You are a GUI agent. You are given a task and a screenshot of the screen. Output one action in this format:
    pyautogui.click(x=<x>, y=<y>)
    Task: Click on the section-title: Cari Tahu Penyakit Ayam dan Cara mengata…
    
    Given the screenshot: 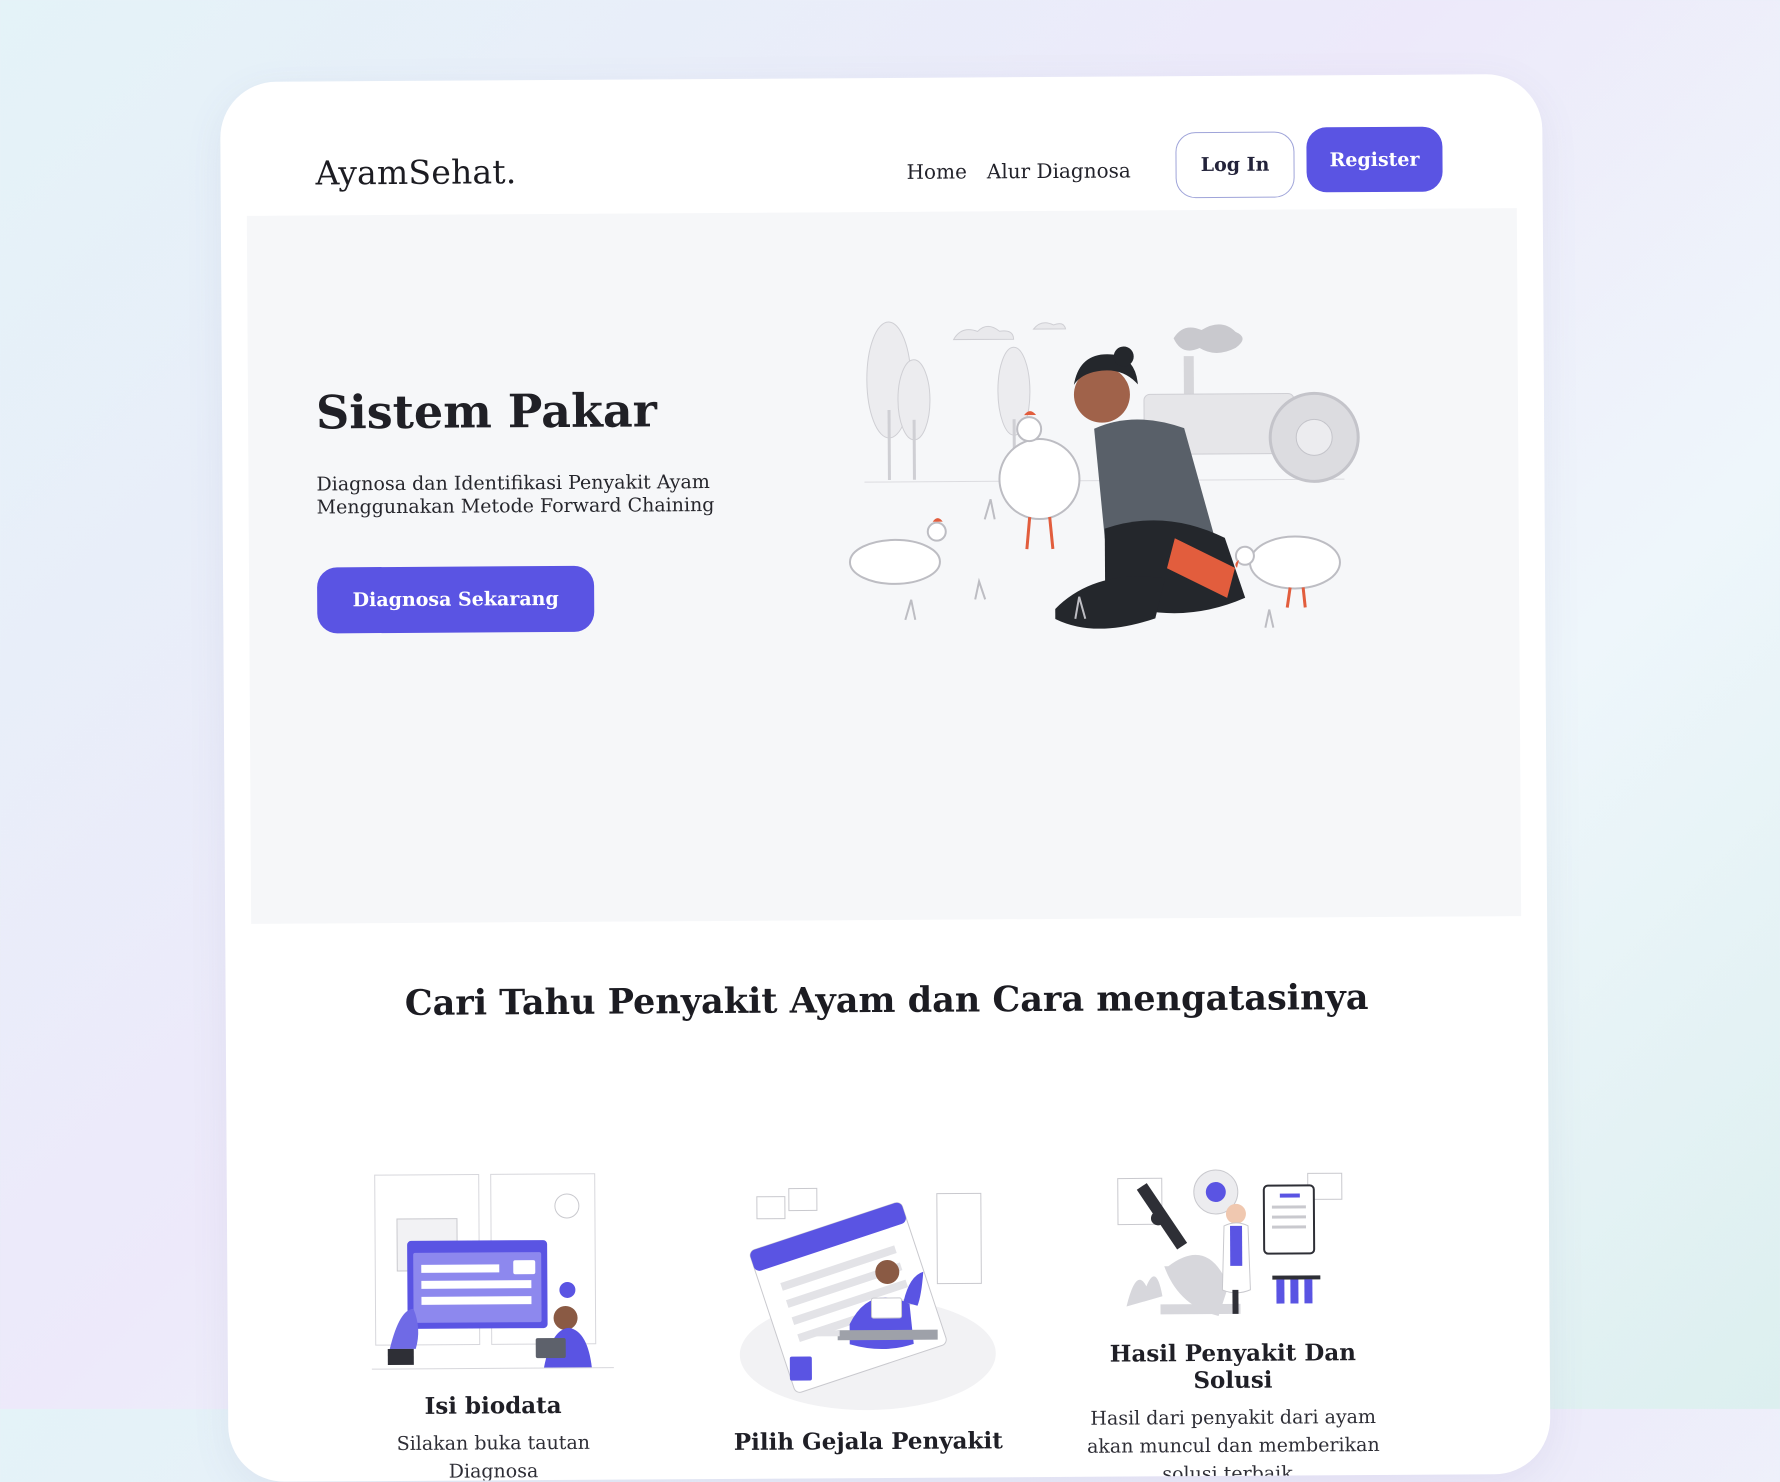 What is the action you would take?
    pyautogui.click(x=887, y=1000)
    